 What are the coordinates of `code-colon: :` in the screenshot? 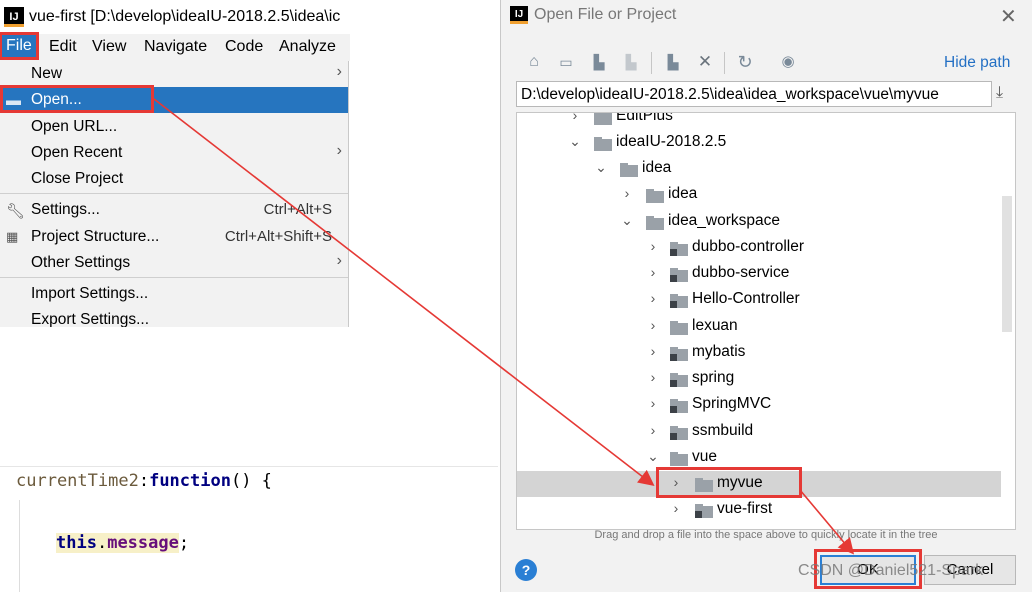 It's located at (144, 481).